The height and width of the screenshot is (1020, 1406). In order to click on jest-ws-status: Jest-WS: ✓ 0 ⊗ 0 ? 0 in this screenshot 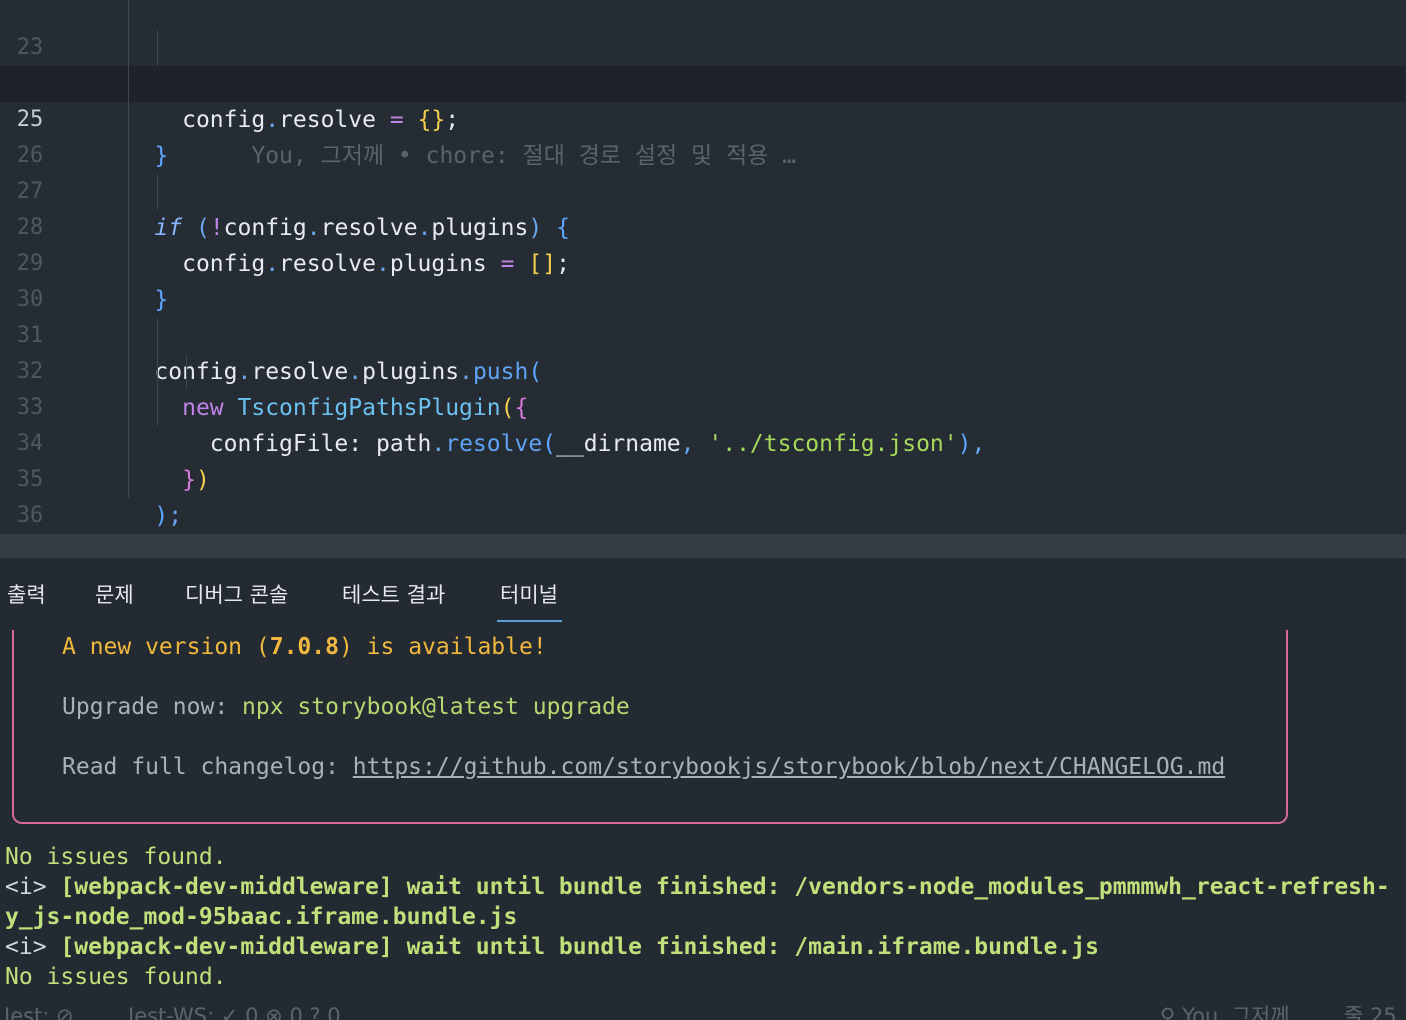, I will do `click(234, 1010)`.